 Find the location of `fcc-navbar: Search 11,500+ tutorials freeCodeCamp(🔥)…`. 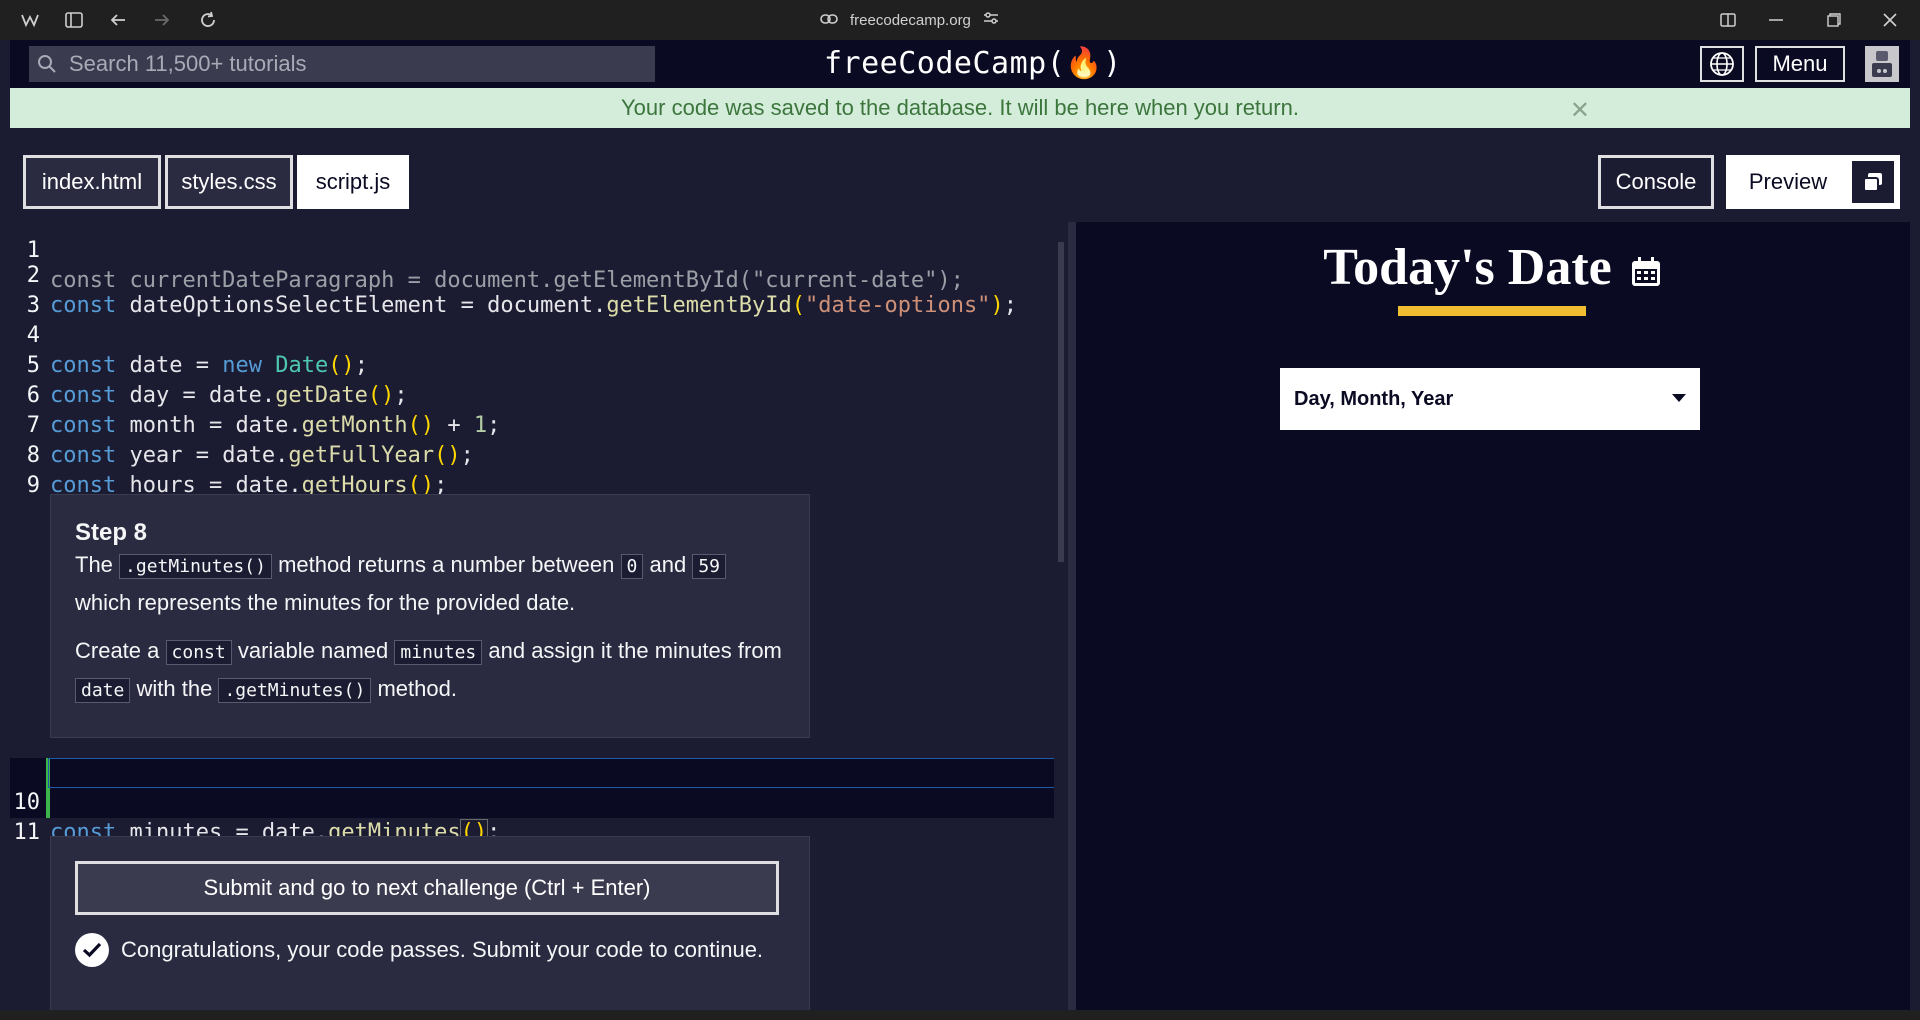

fcc-navbar: Search 11,500+ tutorials freeCodeCamp(🔥)… is located at coordinates (960, 64).